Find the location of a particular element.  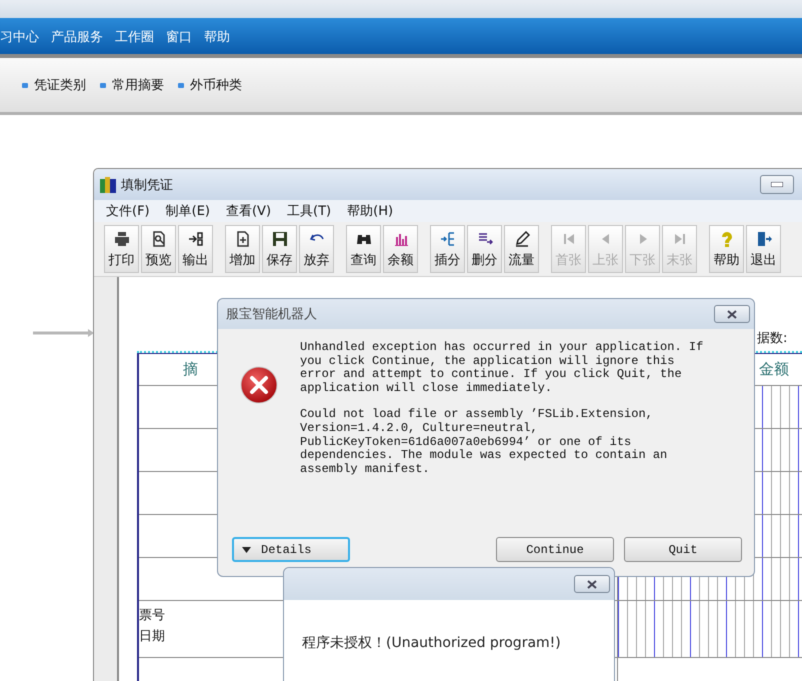

exit-door-icon is located at coordinates (764, 239).